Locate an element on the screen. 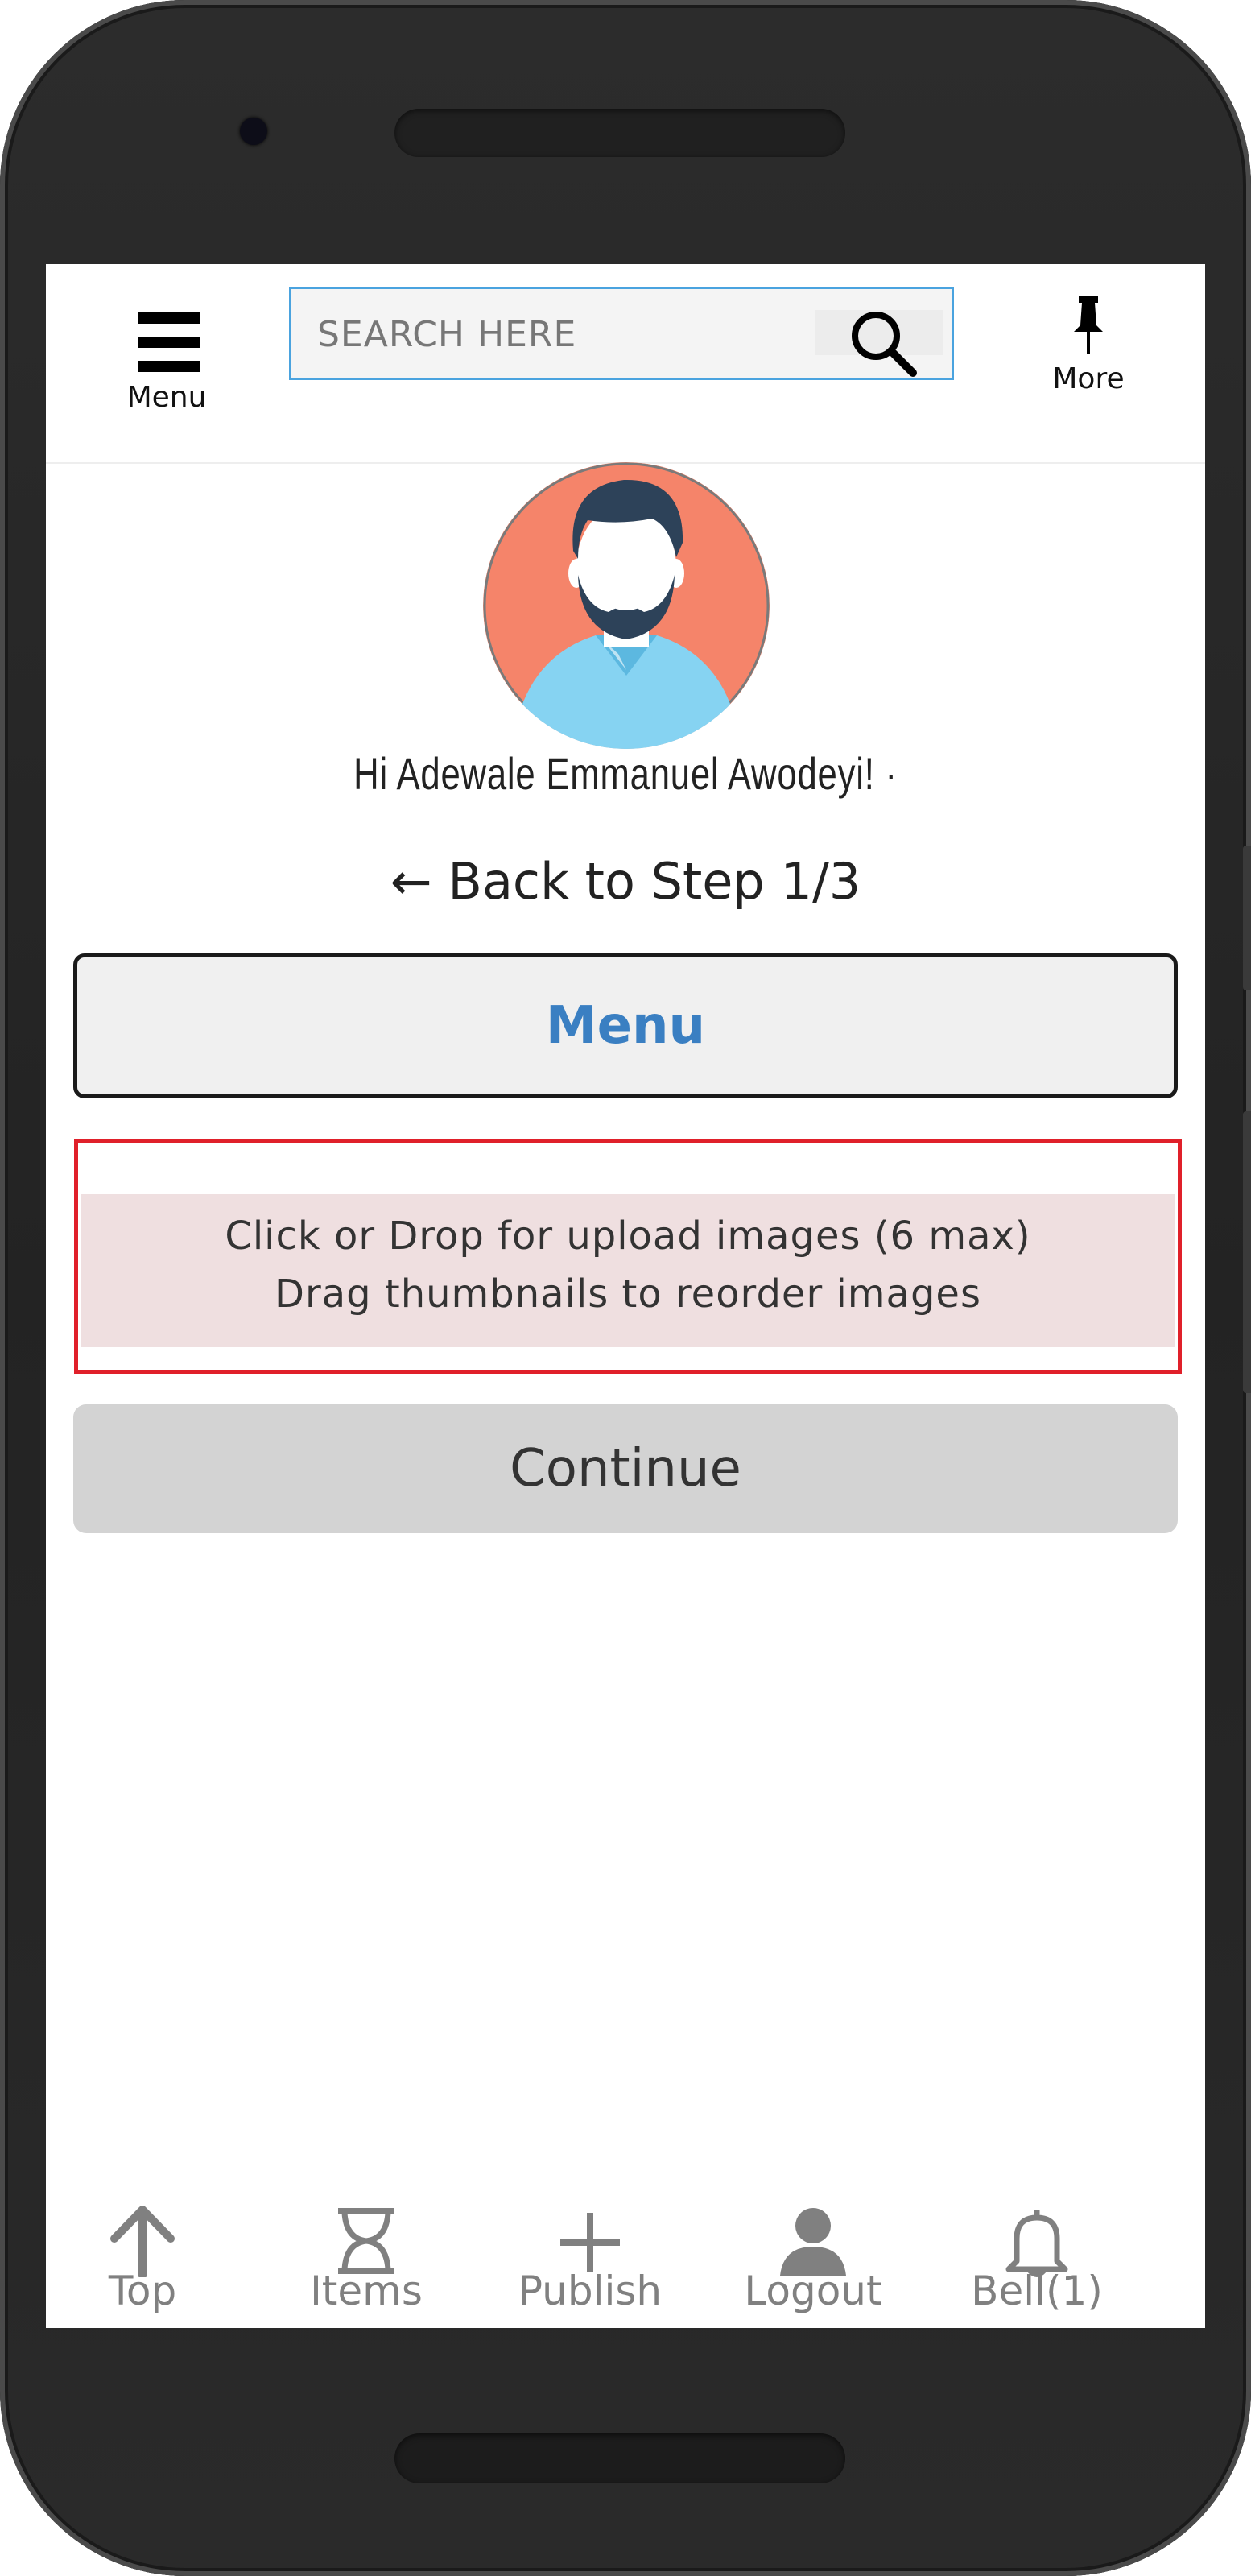 Image resolution: width=1251 pixels, height=2576 pixels. search-button is located at coordinates (879, 343).